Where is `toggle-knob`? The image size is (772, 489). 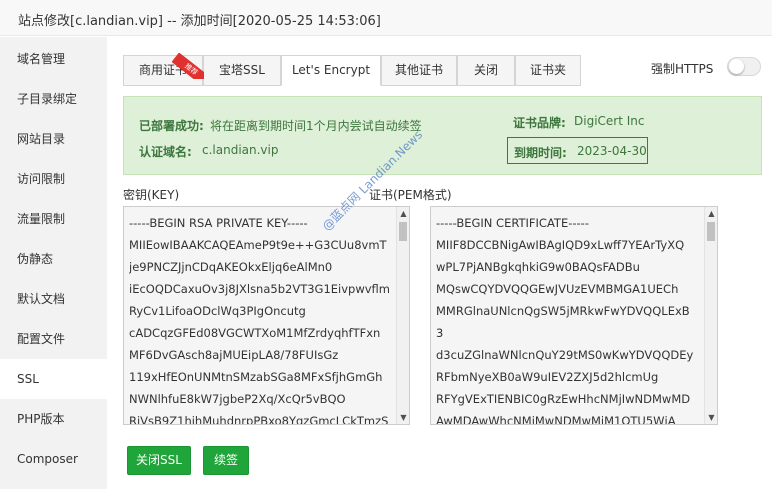 toggle-knob is located at coordinates (736, 66).